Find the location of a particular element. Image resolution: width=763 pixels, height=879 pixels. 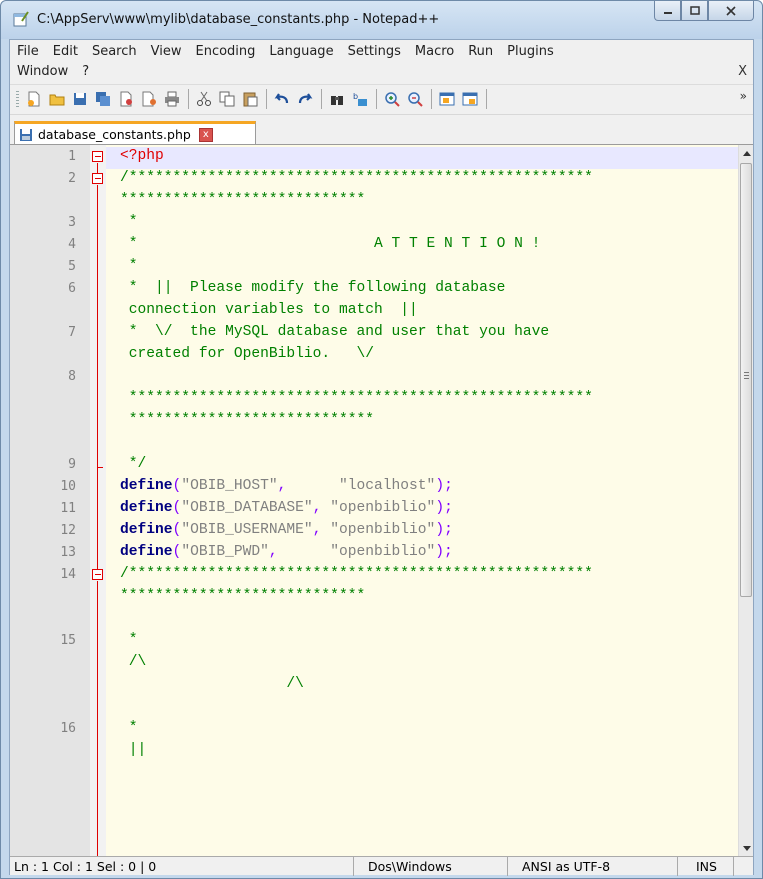

code-line-2-wrap: **************************** is located at coordinates (243, 200).